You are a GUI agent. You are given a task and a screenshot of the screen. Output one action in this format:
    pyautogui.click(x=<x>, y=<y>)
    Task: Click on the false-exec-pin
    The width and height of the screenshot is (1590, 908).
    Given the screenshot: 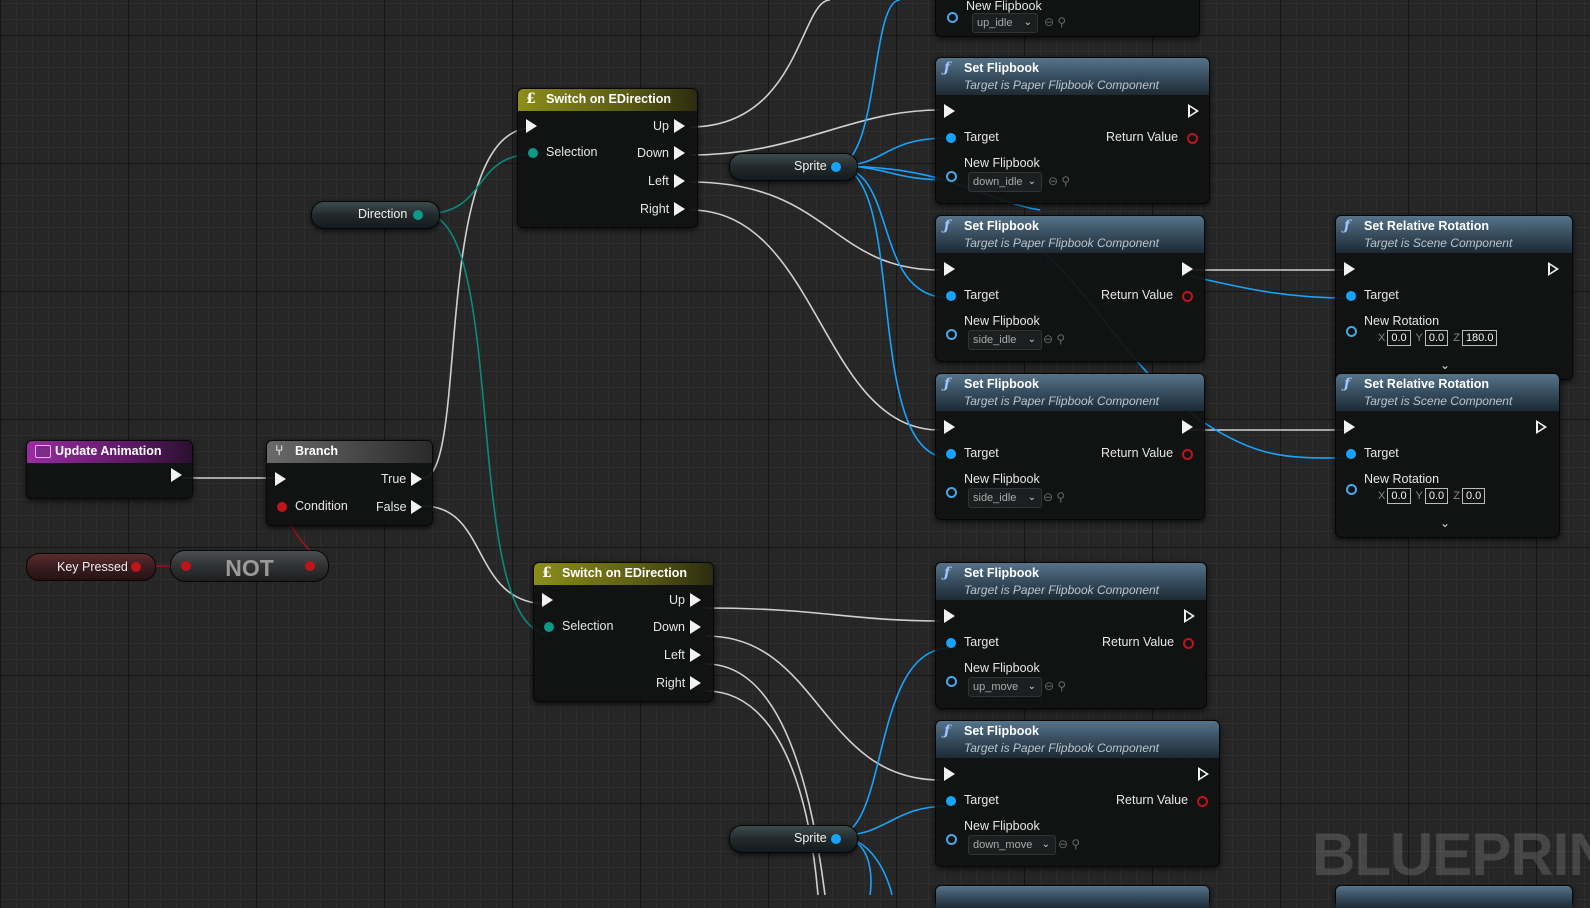 What is the action you would take?
    pyautogui.click(x=416, y=507)
    